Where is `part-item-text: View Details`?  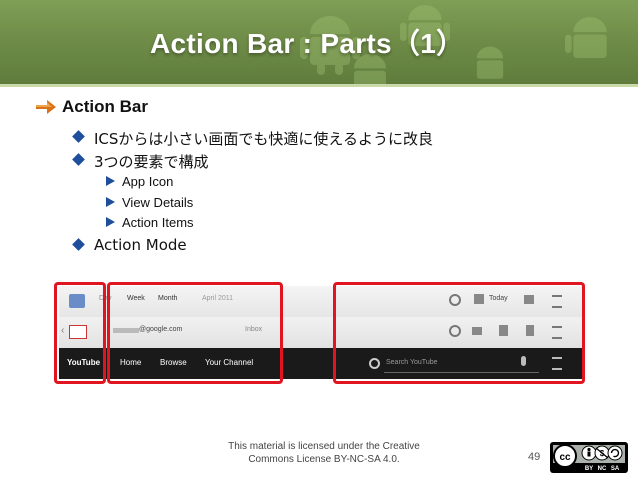
part-item-text: View Details is located at coordinates (158, 202).